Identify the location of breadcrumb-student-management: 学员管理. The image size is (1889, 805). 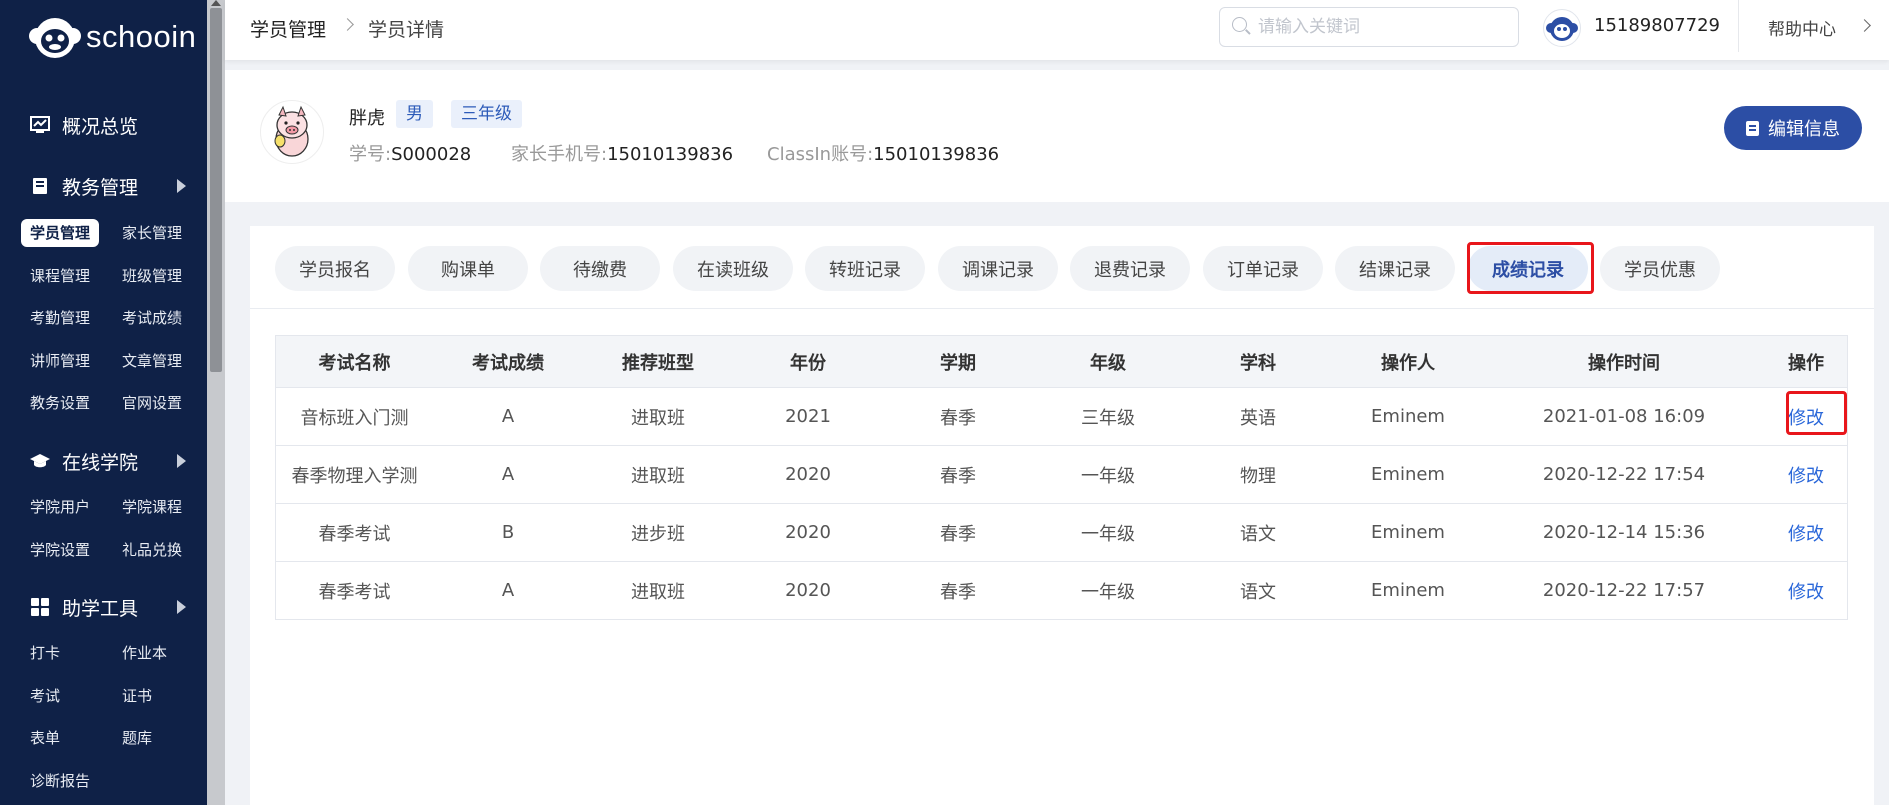
(288, 28).